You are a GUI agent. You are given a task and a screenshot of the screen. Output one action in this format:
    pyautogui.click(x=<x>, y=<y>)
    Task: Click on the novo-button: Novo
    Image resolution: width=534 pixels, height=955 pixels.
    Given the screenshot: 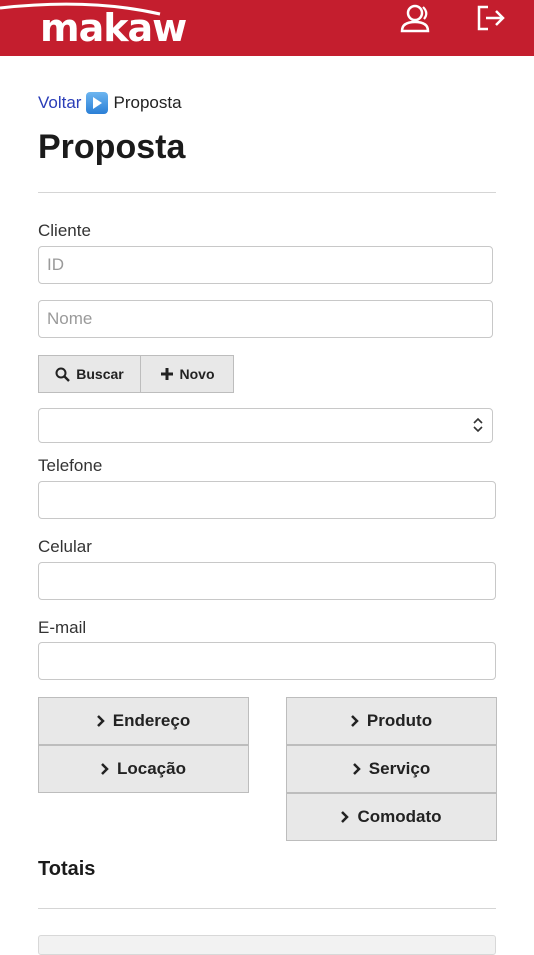 What is the action you would take?
    pyautogui.click(x=187, y=374)
    